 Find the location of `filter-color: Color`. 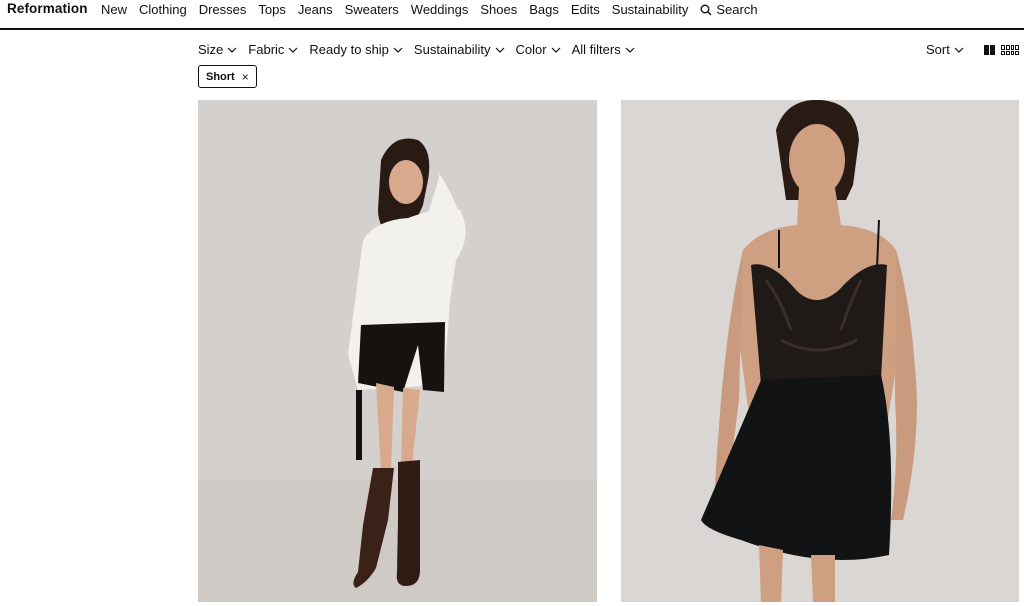

filter-color: Color is located at coordinates (538, 49).